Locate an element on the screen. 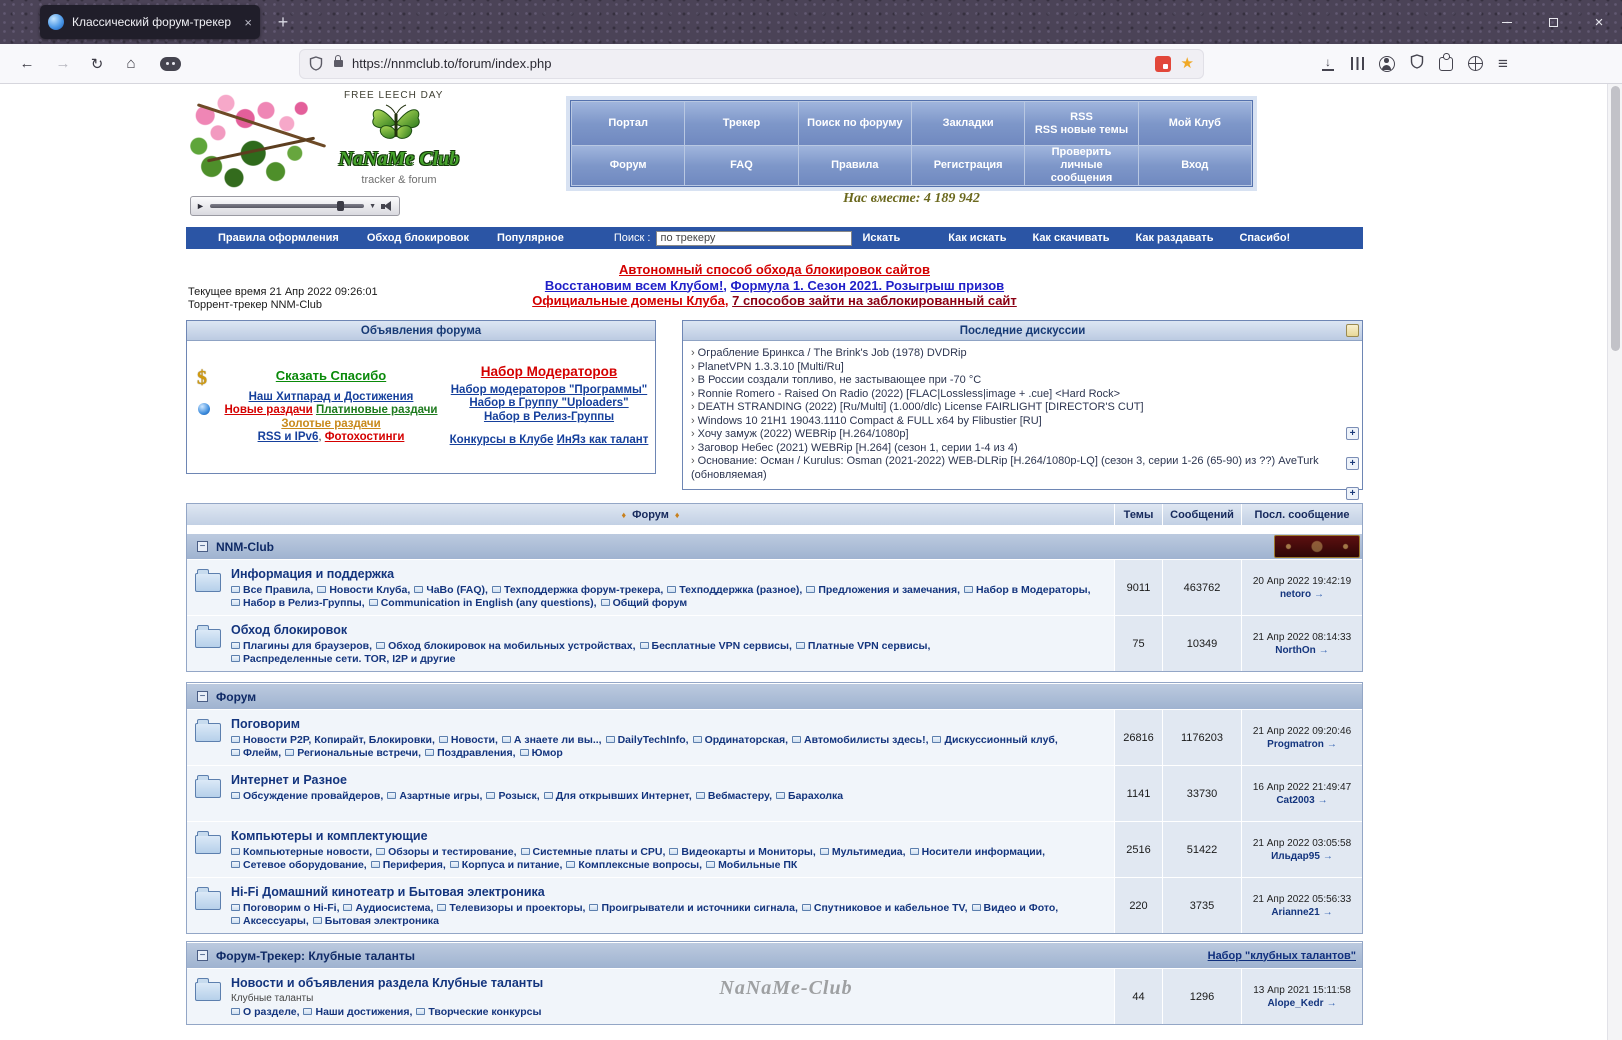  discussion-topic-link: Хочу замуж (2022) WEBRip [H.264/1080p] is located at coordinates (803, 434).